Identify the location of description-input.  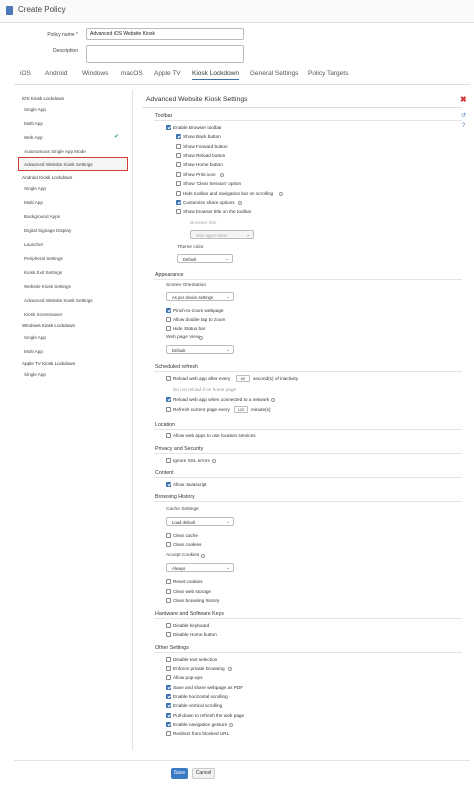
(165, 54).